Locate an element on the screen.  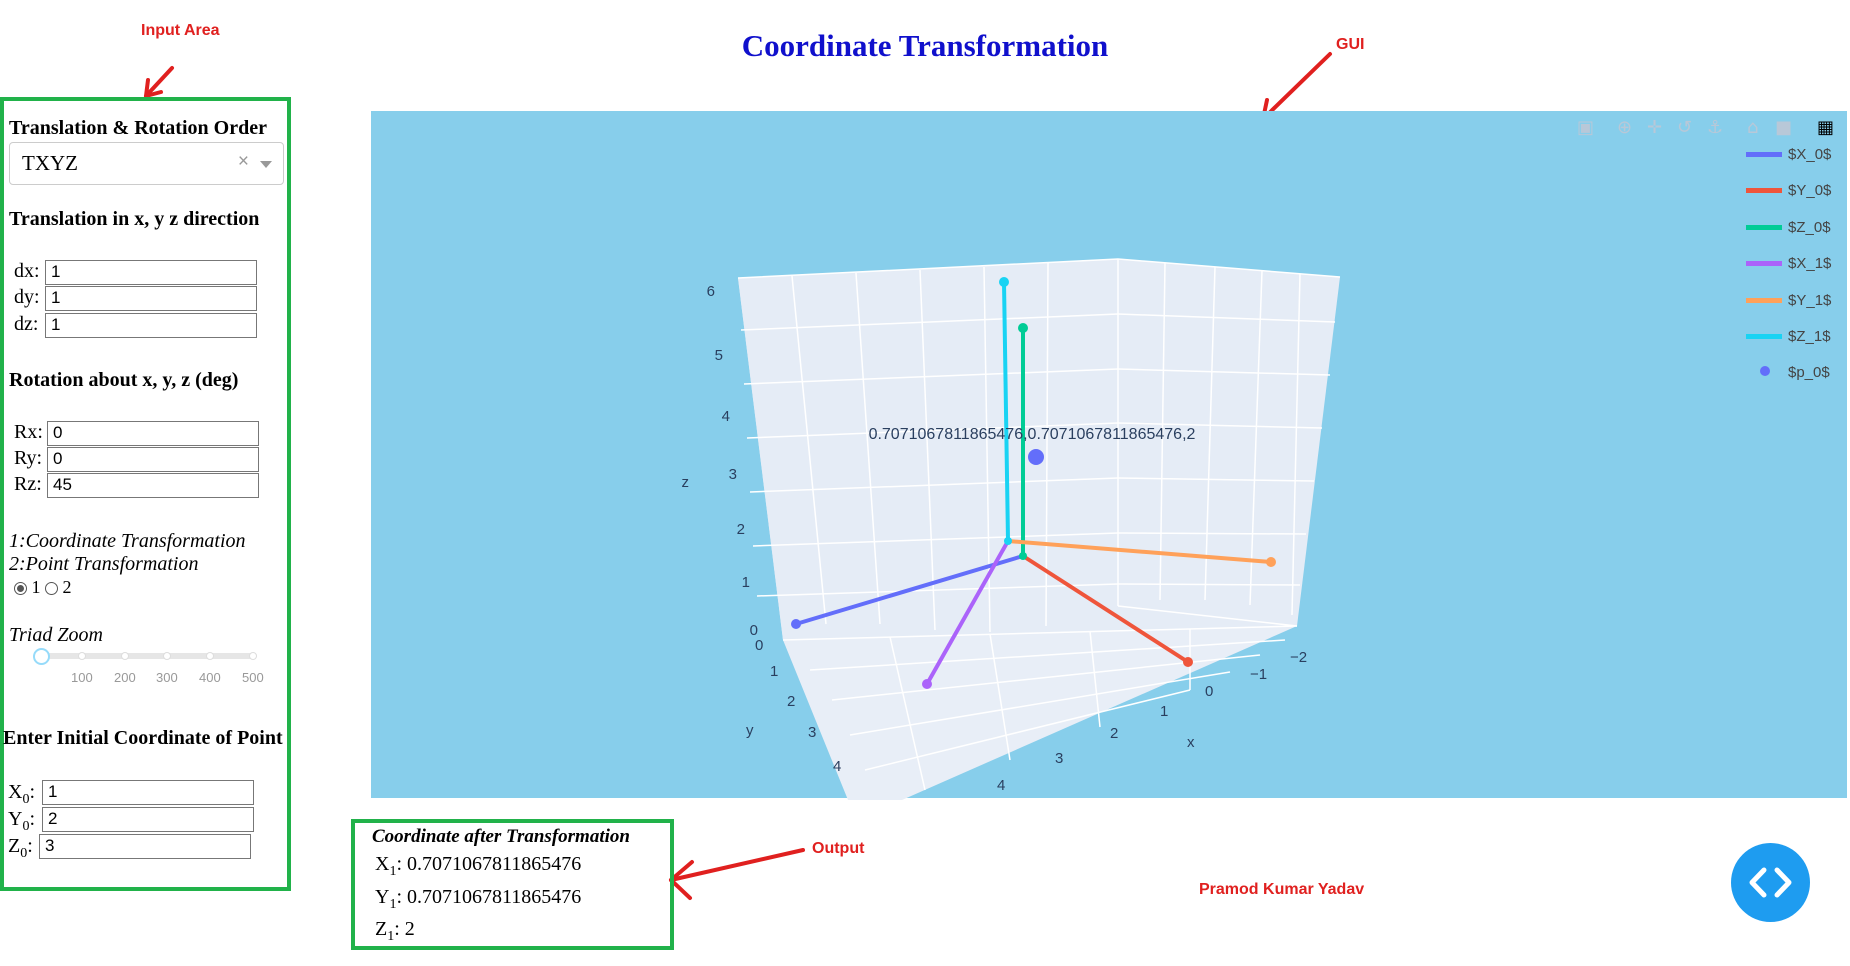
code-button is located at coordinates (1770, 882).